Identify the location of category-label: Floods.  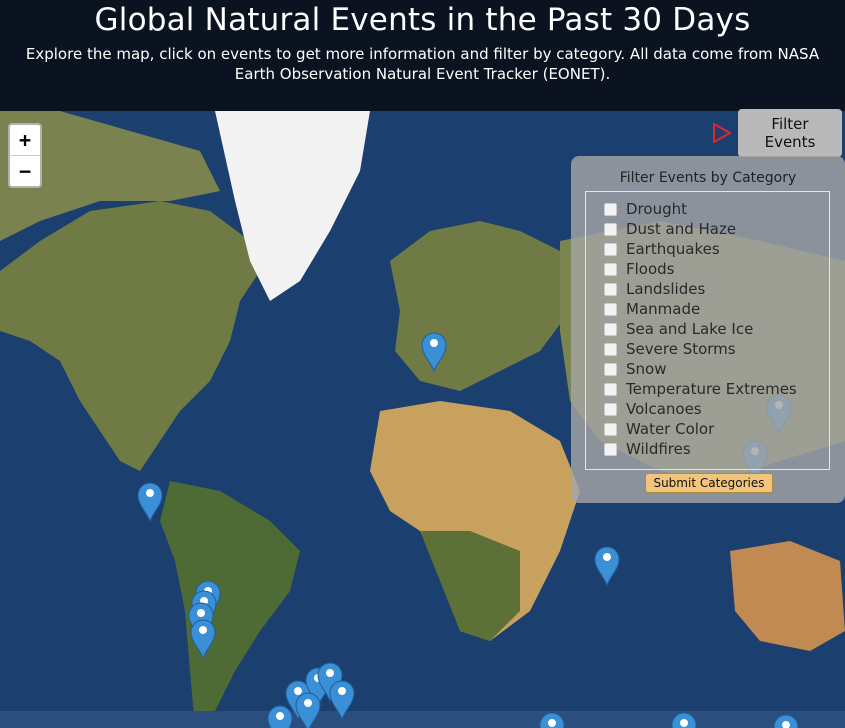
(650, 269).